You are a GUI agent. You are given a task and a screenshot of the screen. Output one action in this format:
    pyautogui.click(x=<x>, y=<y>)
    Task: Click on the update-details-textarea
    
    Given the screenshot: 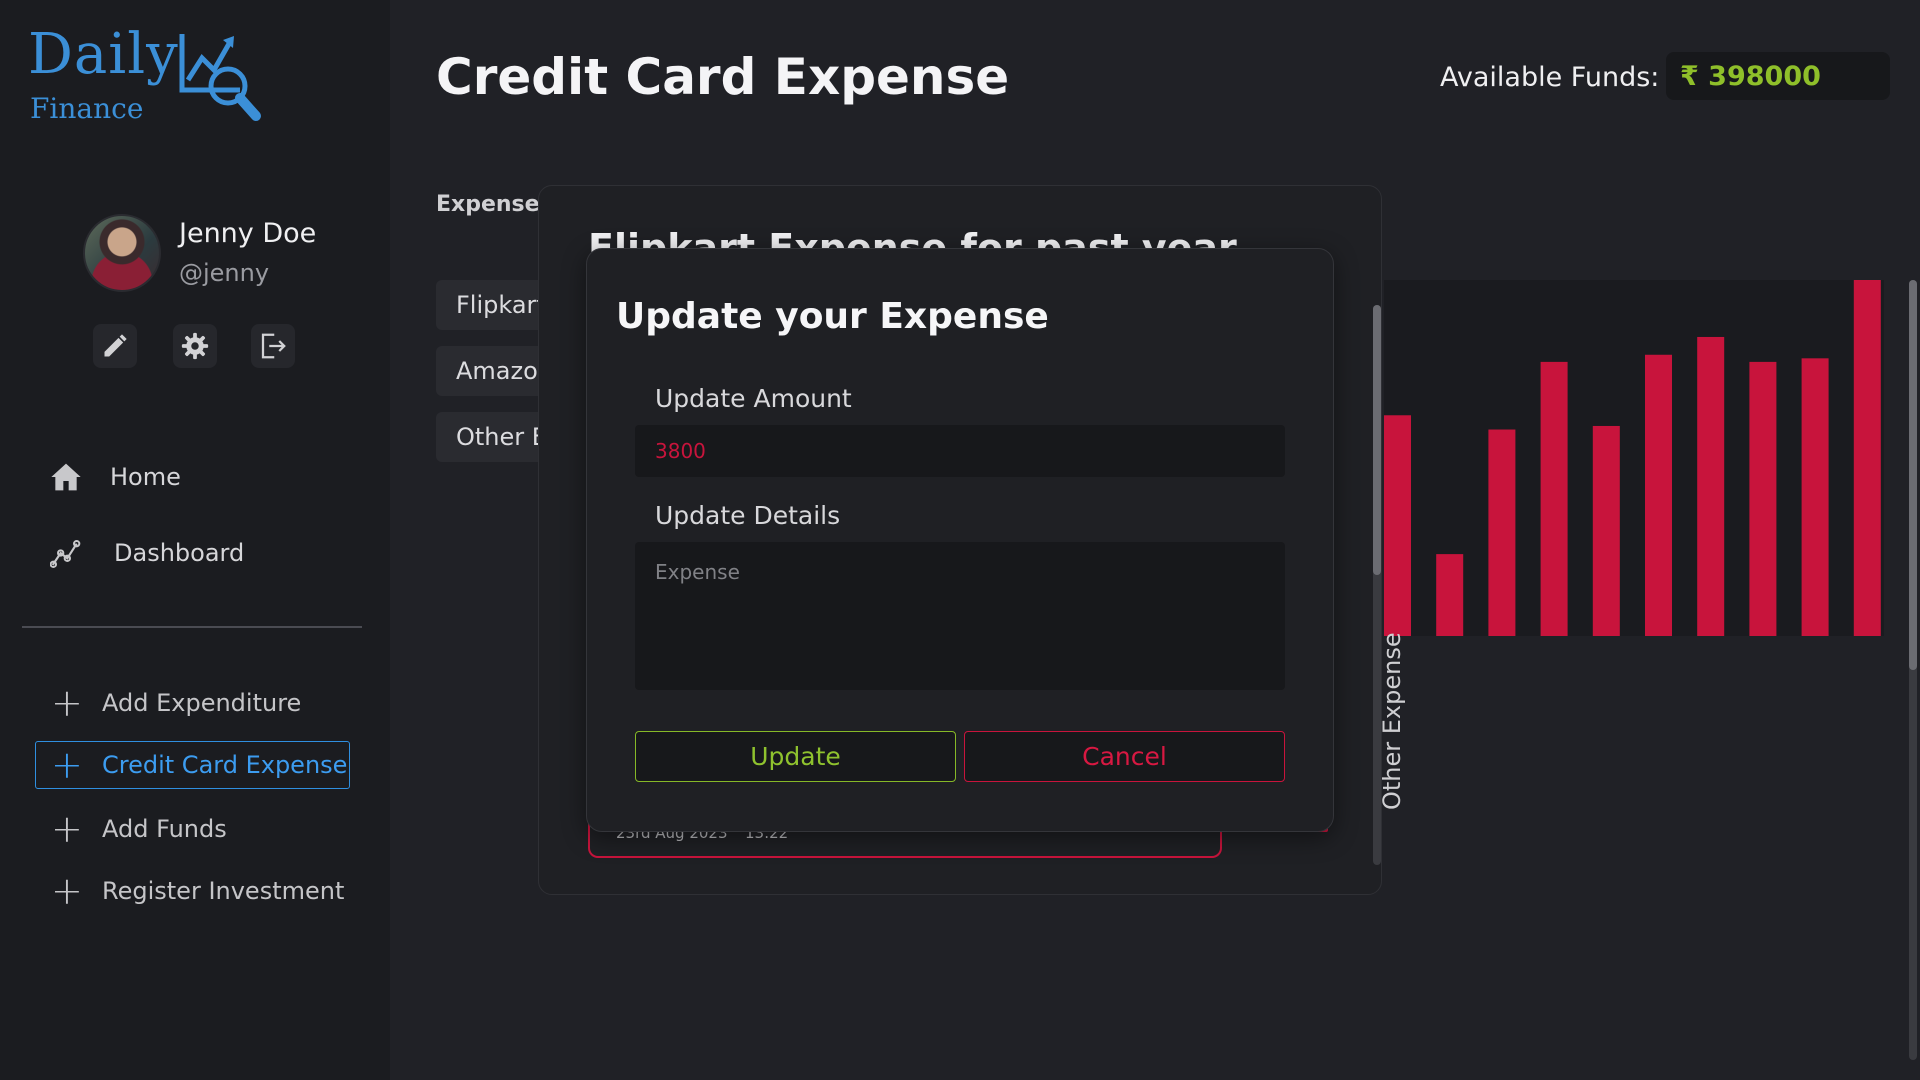 What is the action you would take?
    pyautogui.click(x=960, y=616)
    